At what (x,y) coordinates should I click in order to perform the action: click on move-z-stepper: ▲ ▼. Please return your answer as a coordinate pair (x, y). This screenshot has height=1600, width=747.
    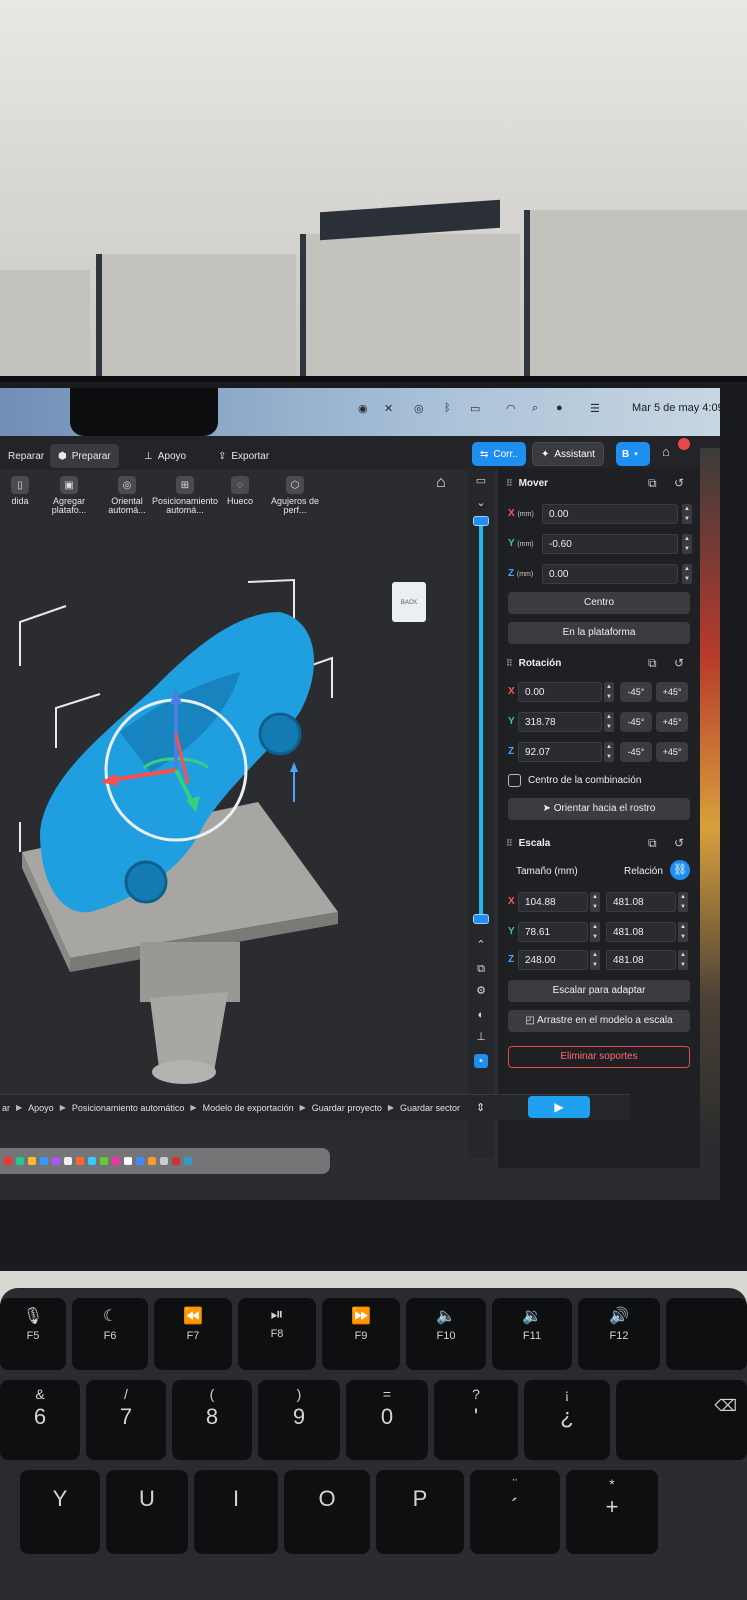
    Looking at the image, I should click on (687, 574).